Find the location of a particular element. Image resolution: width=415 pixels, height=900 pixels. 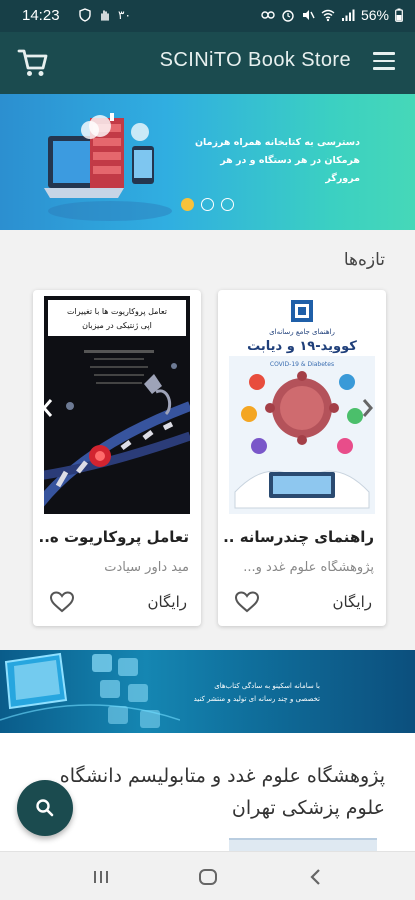

cover-english-text: COVID-19 & Diabetes is located at coordinates (302, 364).